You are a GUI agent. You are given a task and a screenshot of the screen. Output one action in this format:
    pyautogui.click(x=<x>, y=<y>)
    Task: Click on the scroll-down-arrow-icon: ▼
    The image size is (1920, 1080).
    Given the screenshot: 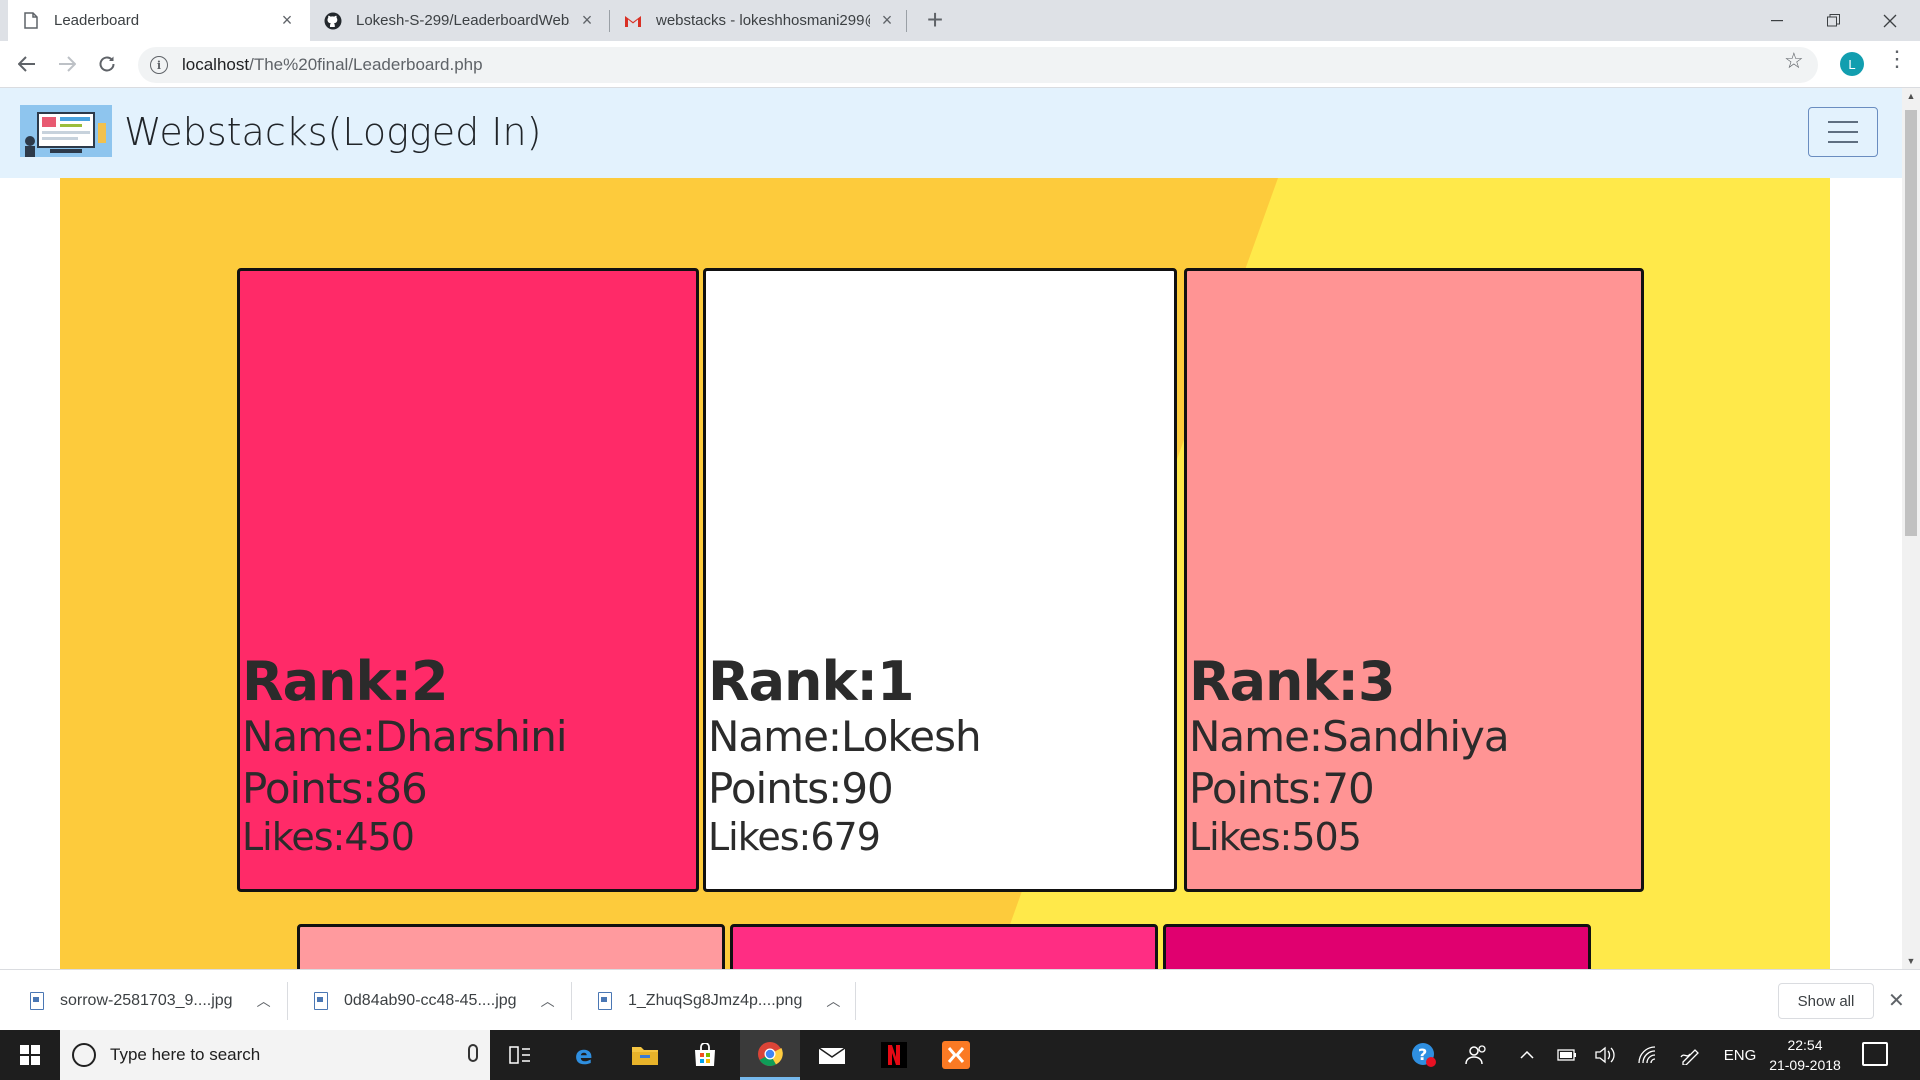 What is the action you would take?
    pyautogui.click(x=1911, y=961)
    